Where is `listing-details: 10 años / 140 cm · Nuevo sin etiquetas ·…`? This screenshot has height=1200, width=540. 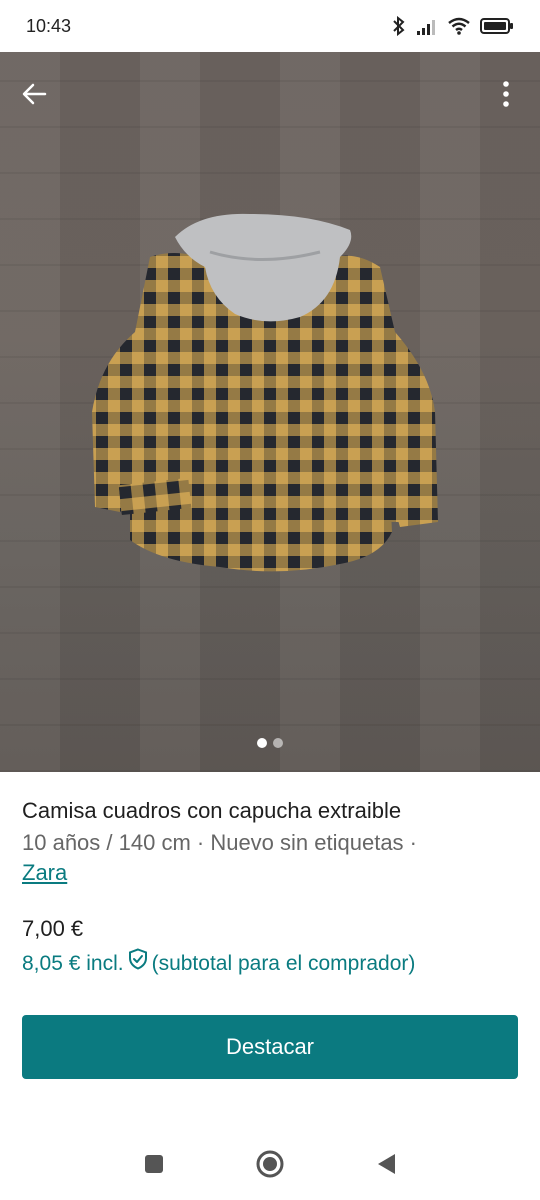
listing-details: 10 años / 140 cm · Nuevo sin etiquetas ·… is located at coordinates (270, 858).